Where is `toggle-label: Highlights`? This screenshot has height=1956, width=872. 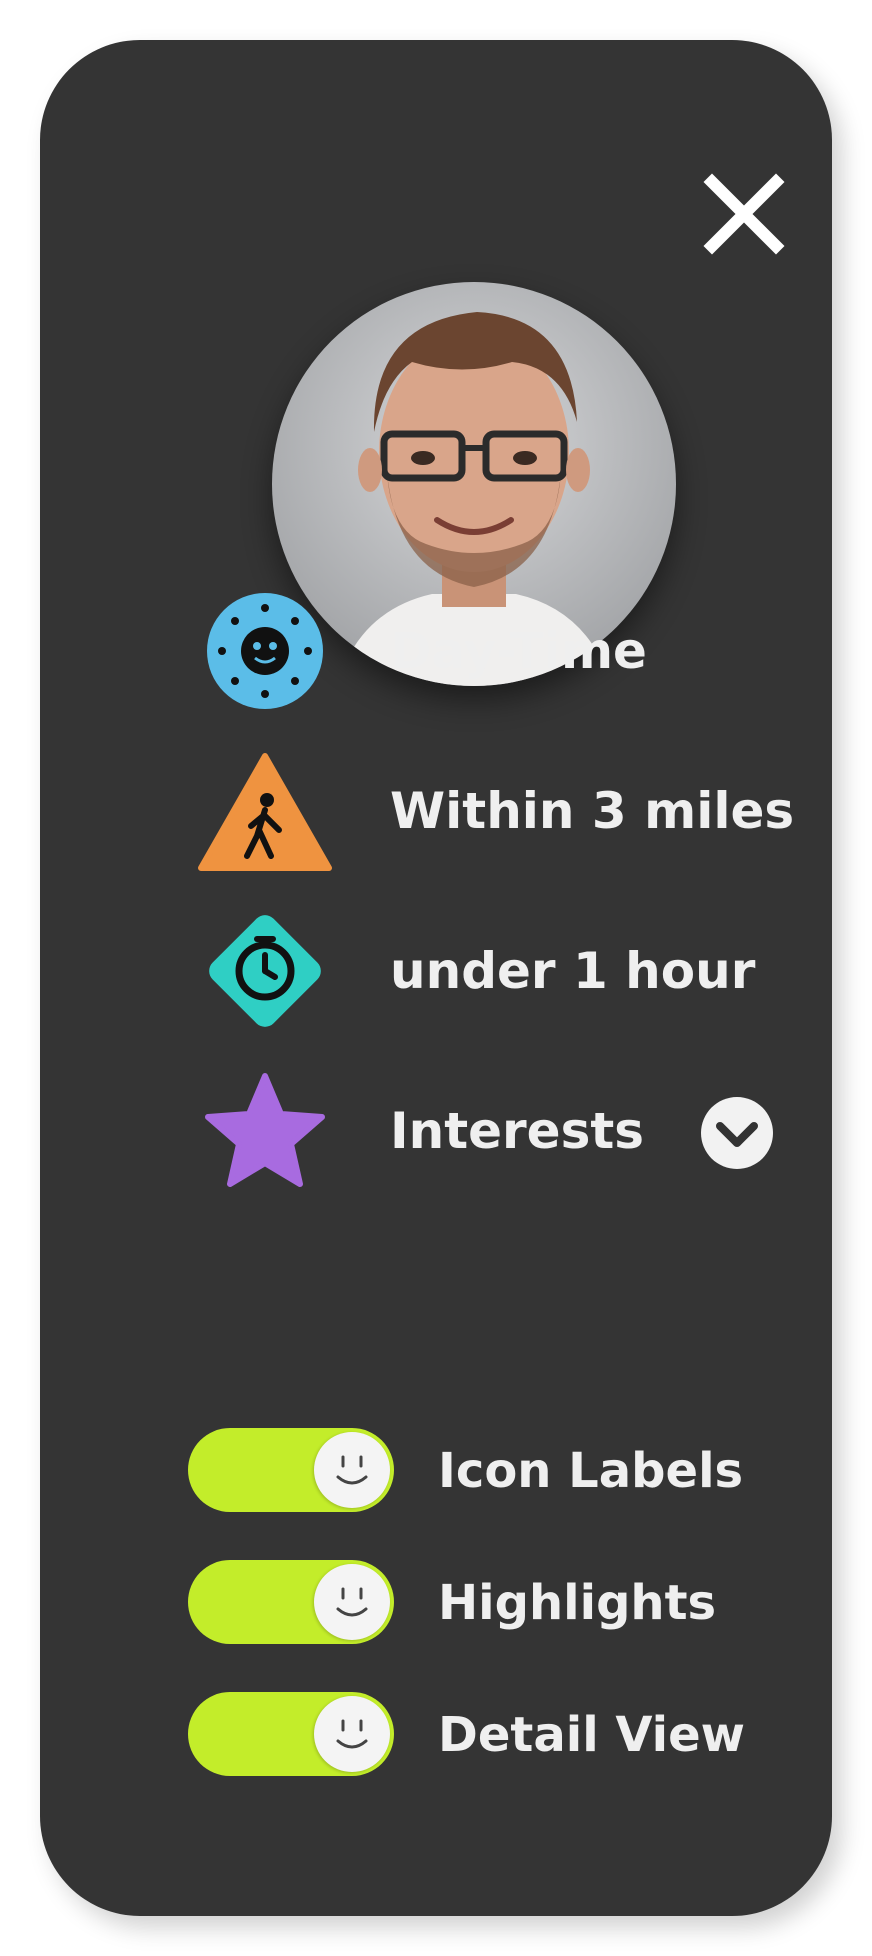 toggle-label: Highlights is located at coordinates (577, 1603).